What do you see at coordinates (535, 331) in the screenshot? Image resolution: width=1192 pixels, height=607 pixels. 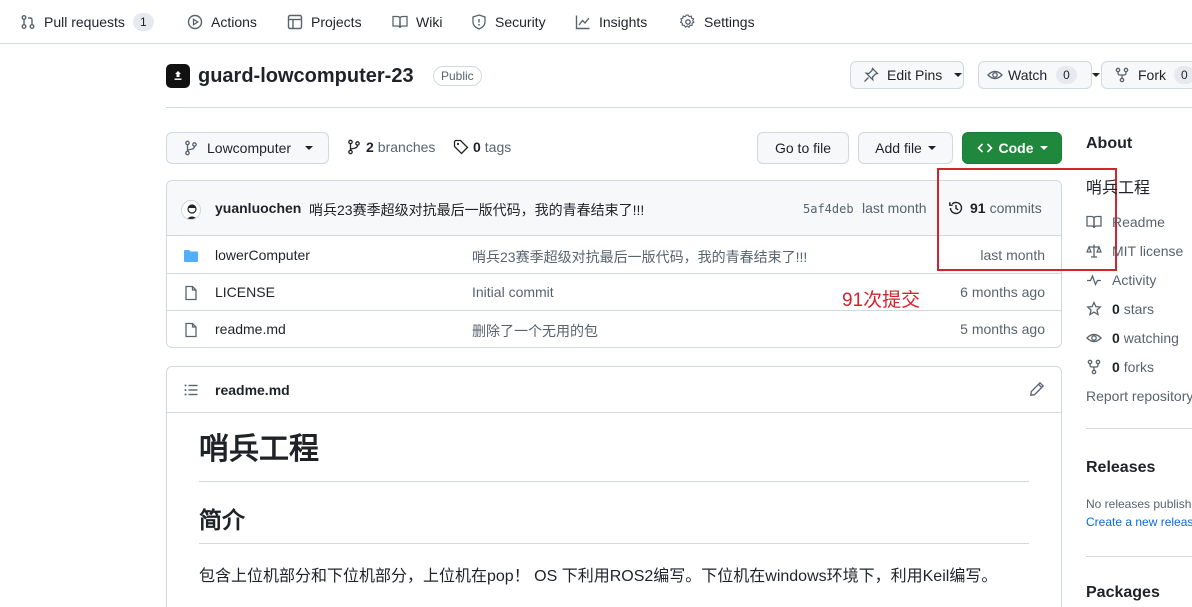 I see `file-commit-message: 删除了一个无用的包` at bounding box center [535, 331].